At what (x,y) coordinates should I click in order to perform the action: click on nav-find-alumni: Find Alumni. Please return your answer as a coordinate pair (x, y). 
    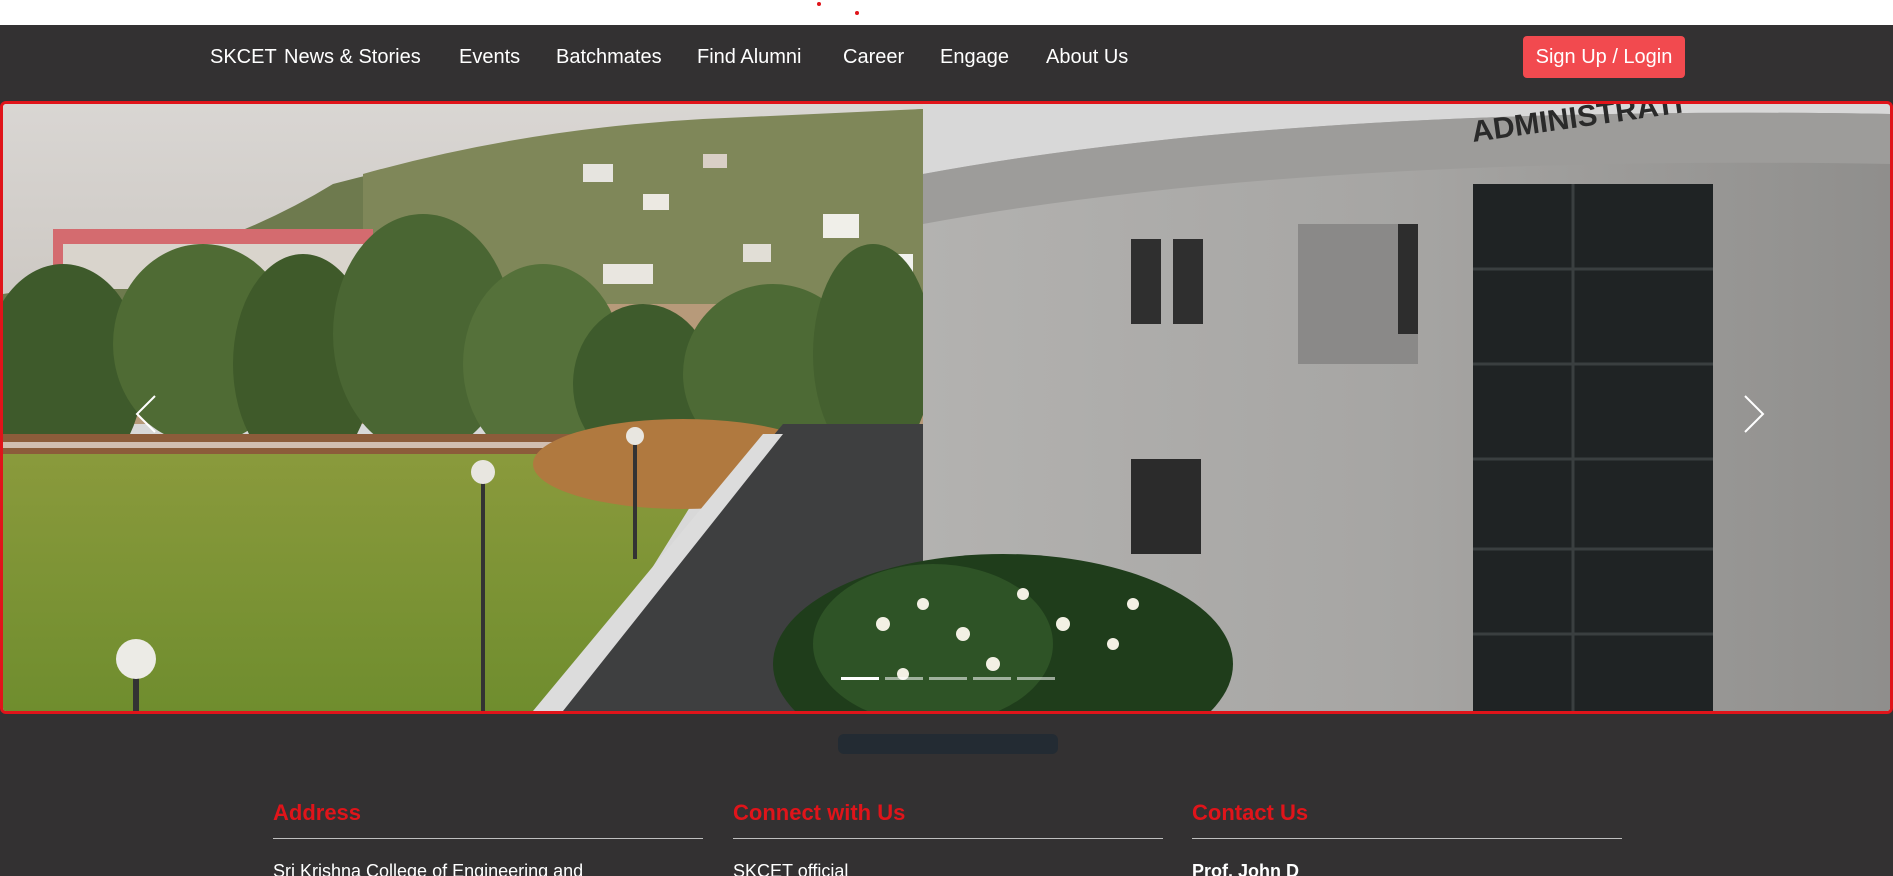
    Looking at the image, I should click on (749, 57).